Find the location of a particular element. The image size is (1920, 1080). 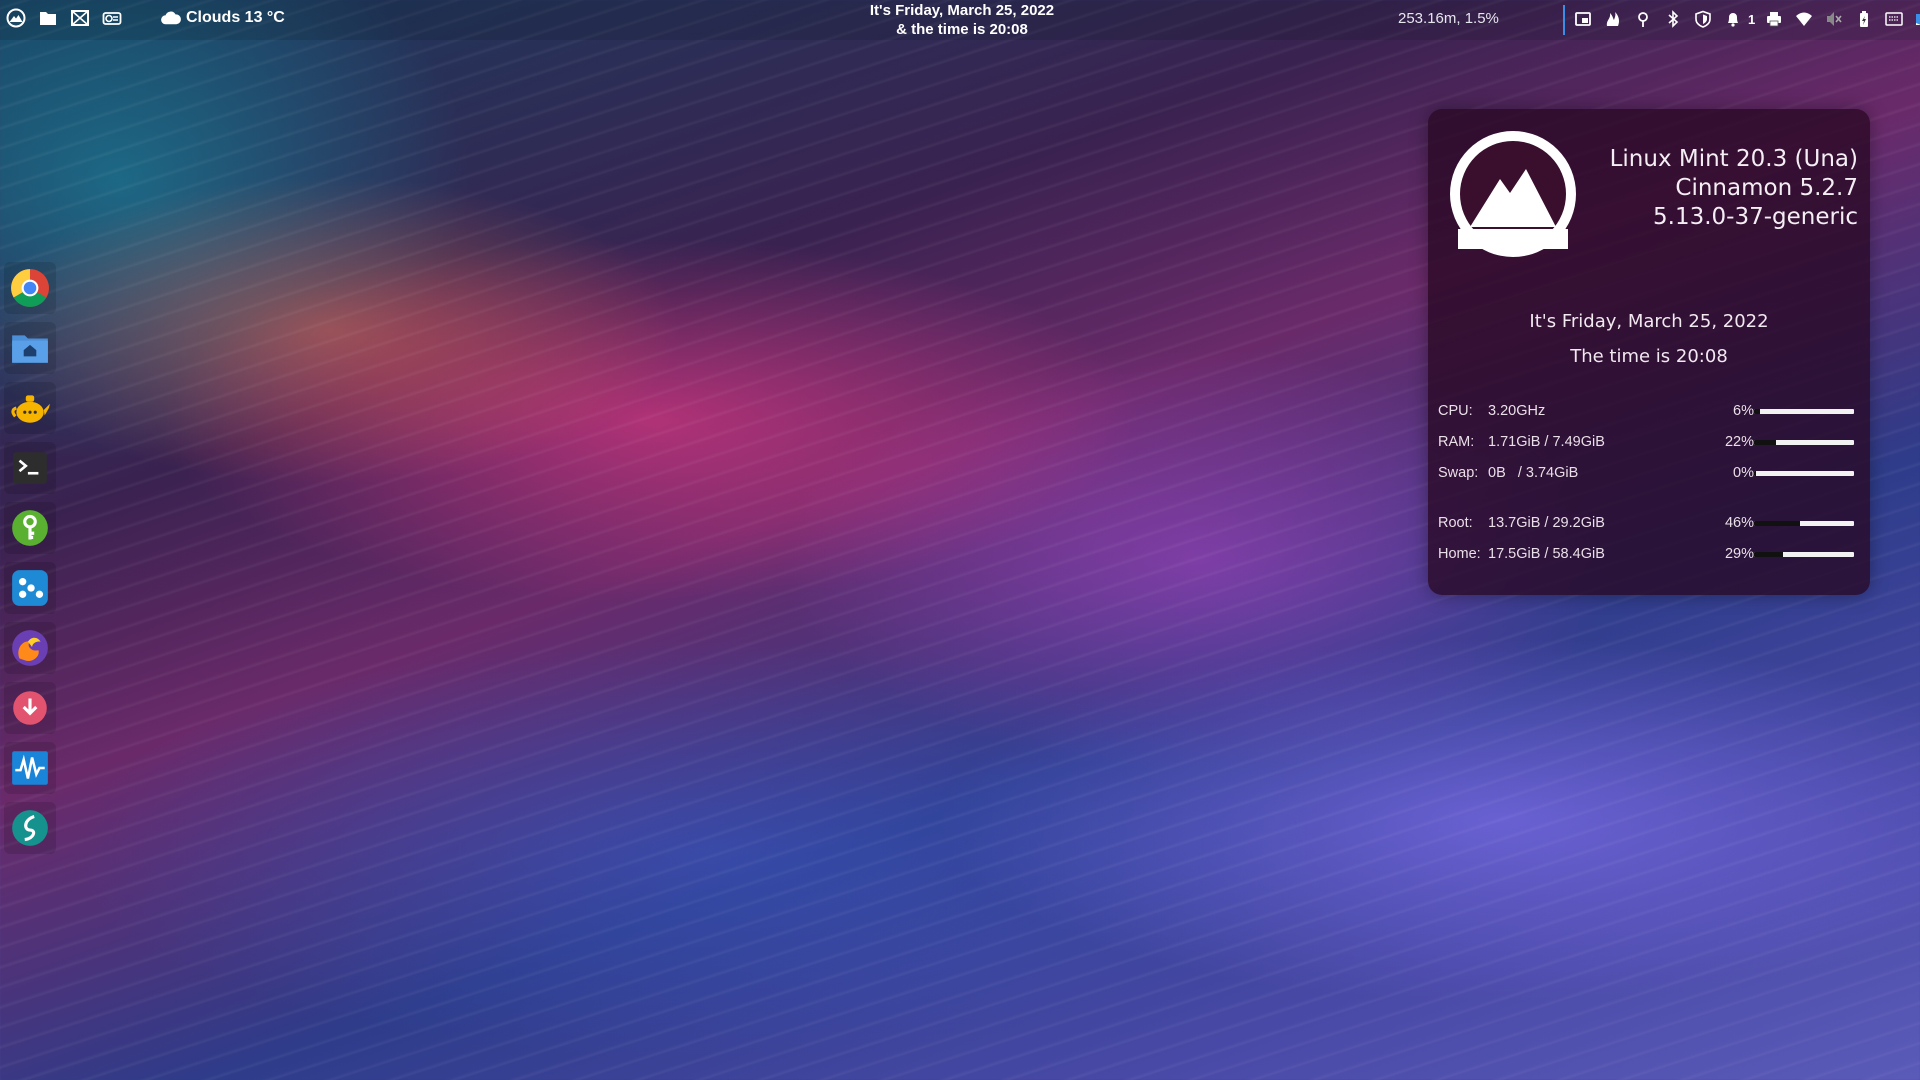

keyring-icon is located at coordinates (30, 528).